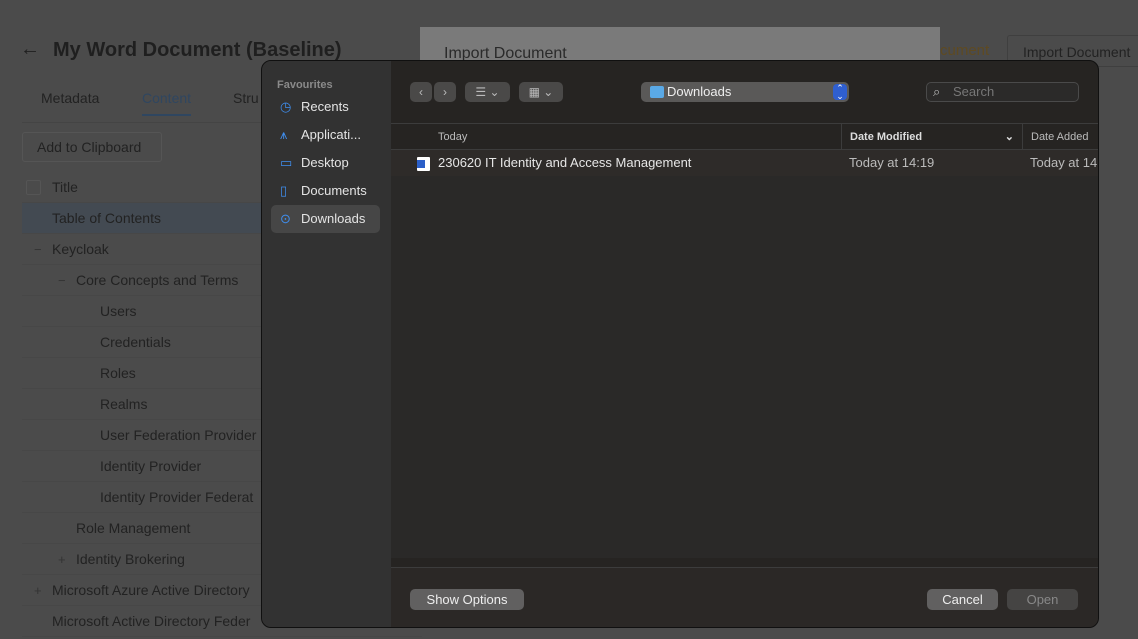  I want to click on tree-label: Role Management, so click(133, 528).